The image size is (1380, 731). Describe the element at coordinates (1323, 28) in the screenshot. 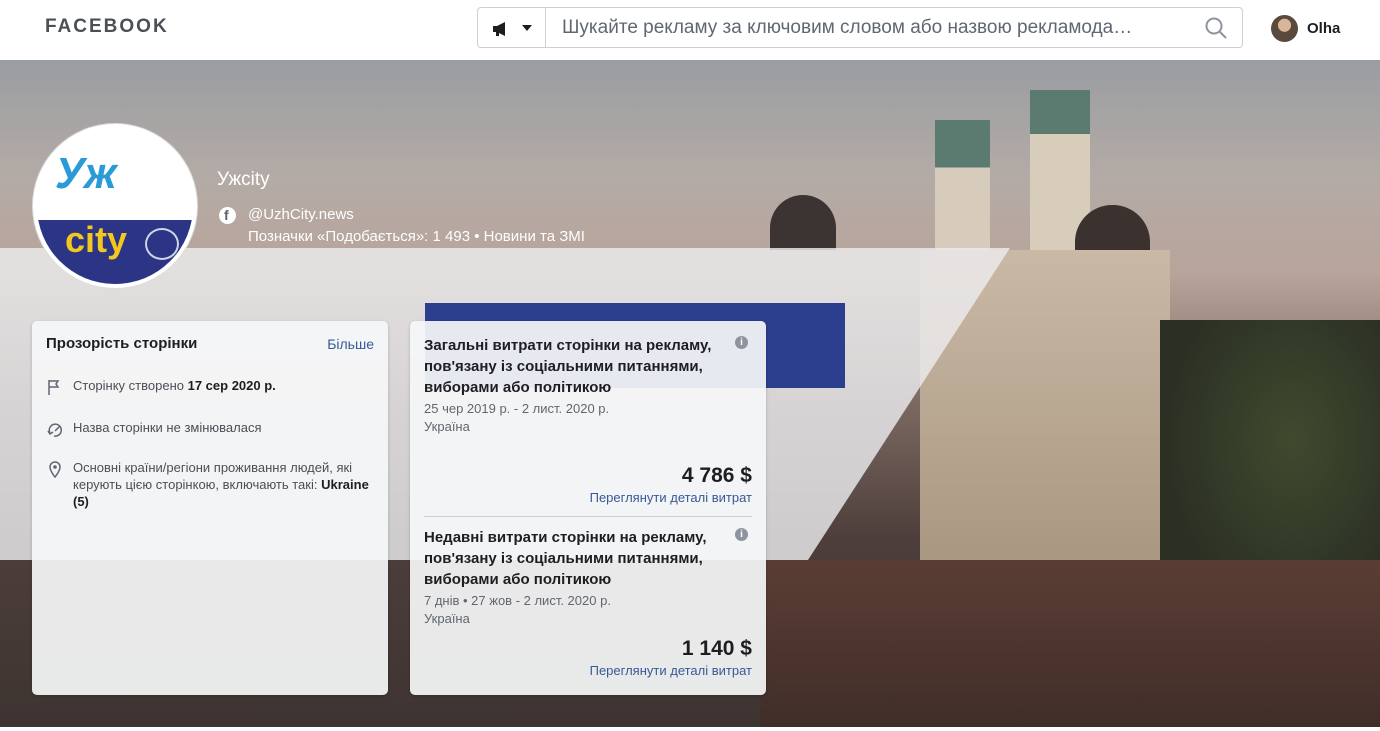

I see `user-name: Olha` at that location.